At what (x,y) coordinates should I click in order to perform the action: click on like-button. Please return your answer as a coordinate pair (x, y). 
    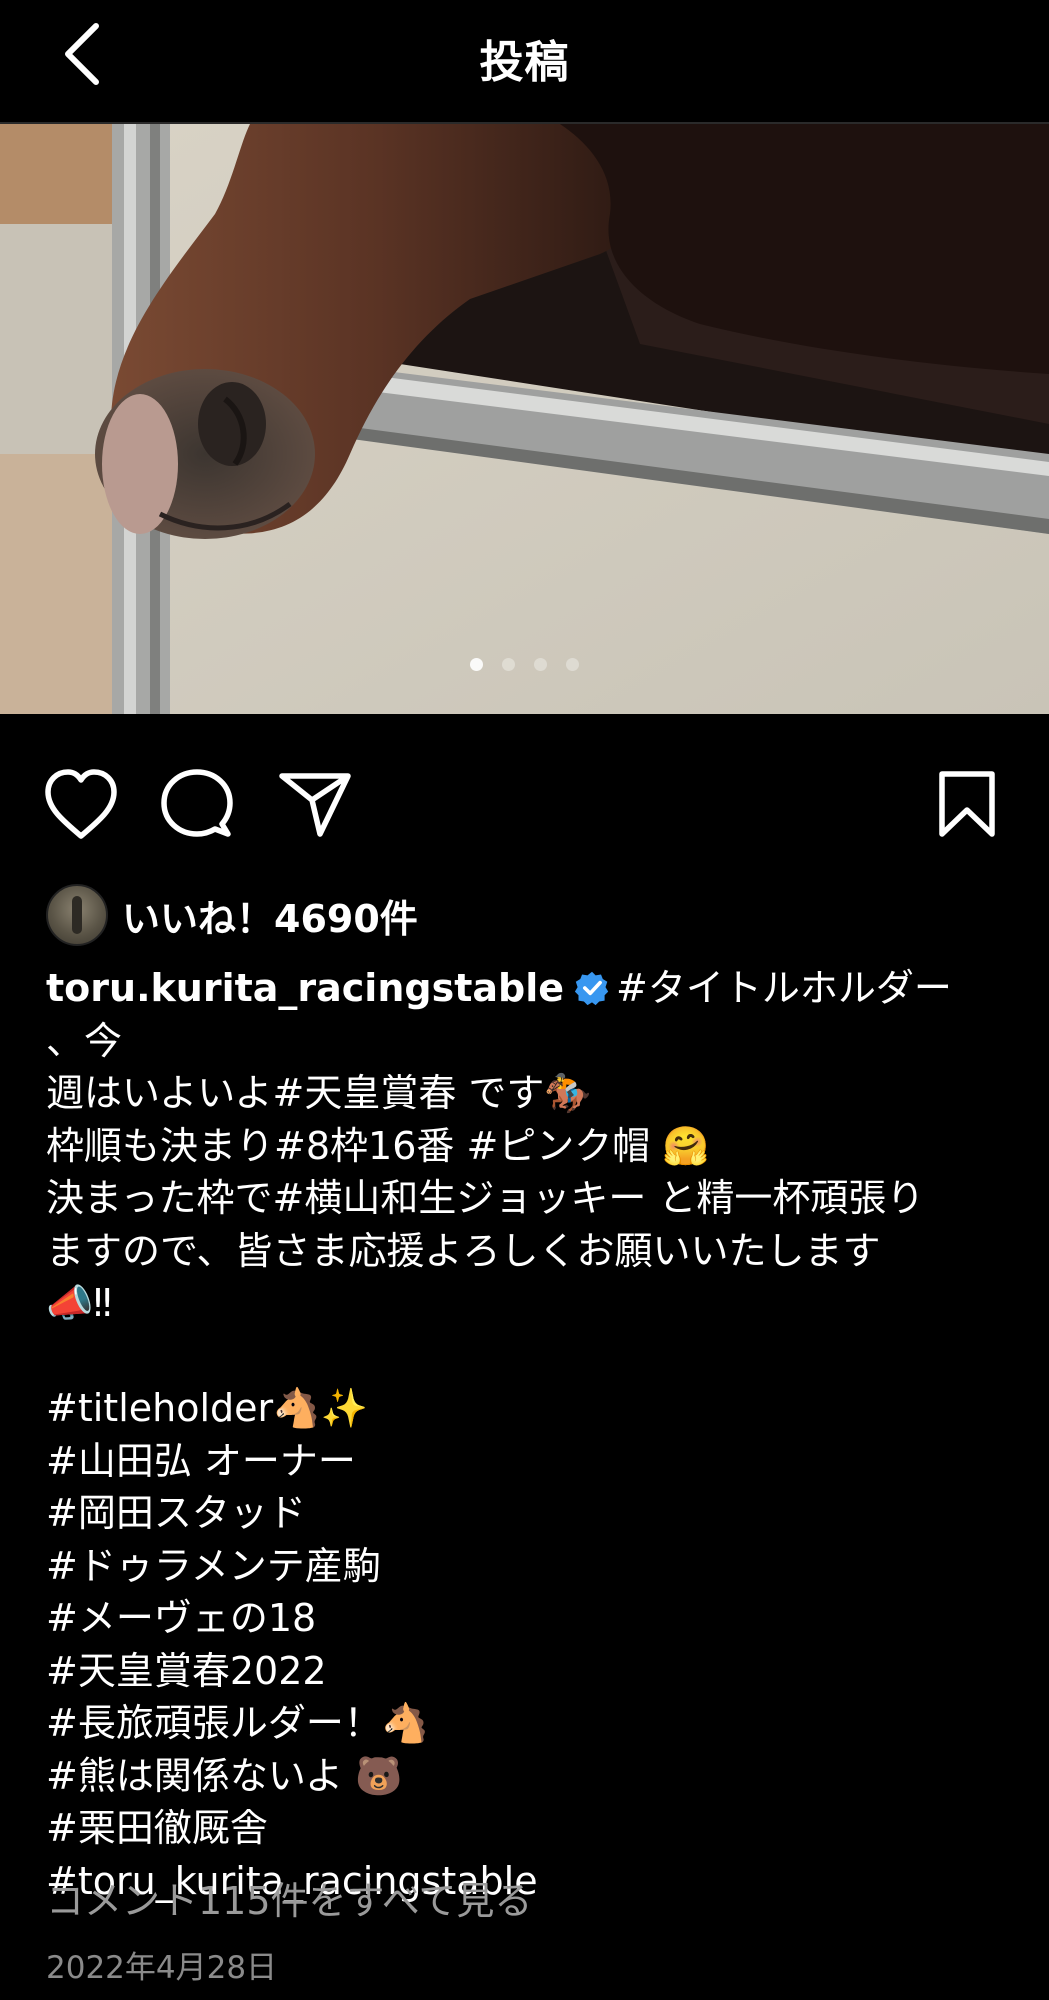
    Looking at the image, I should click on (81, 805).